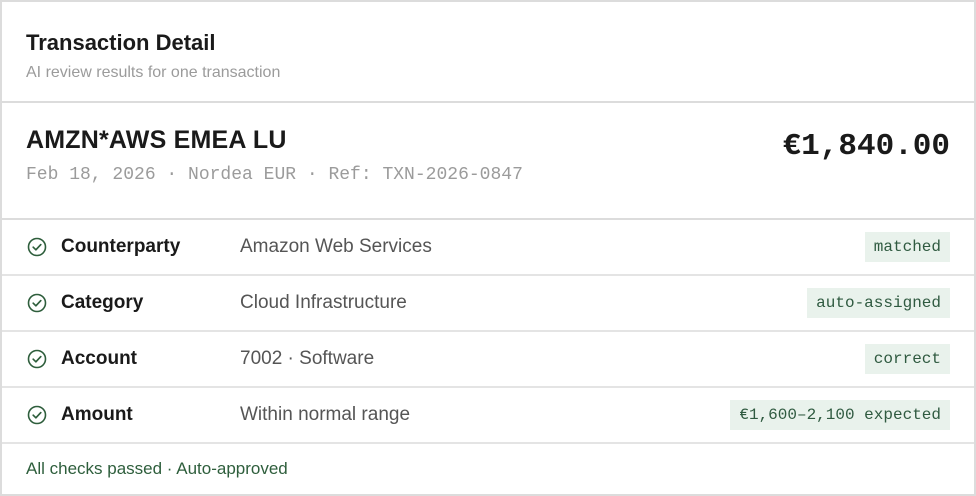 The image size is (976, 496). What do you see at coordinates (907, 247) in the screenshot?
I see `status-badge: matched` at bounding box center [907, 247].